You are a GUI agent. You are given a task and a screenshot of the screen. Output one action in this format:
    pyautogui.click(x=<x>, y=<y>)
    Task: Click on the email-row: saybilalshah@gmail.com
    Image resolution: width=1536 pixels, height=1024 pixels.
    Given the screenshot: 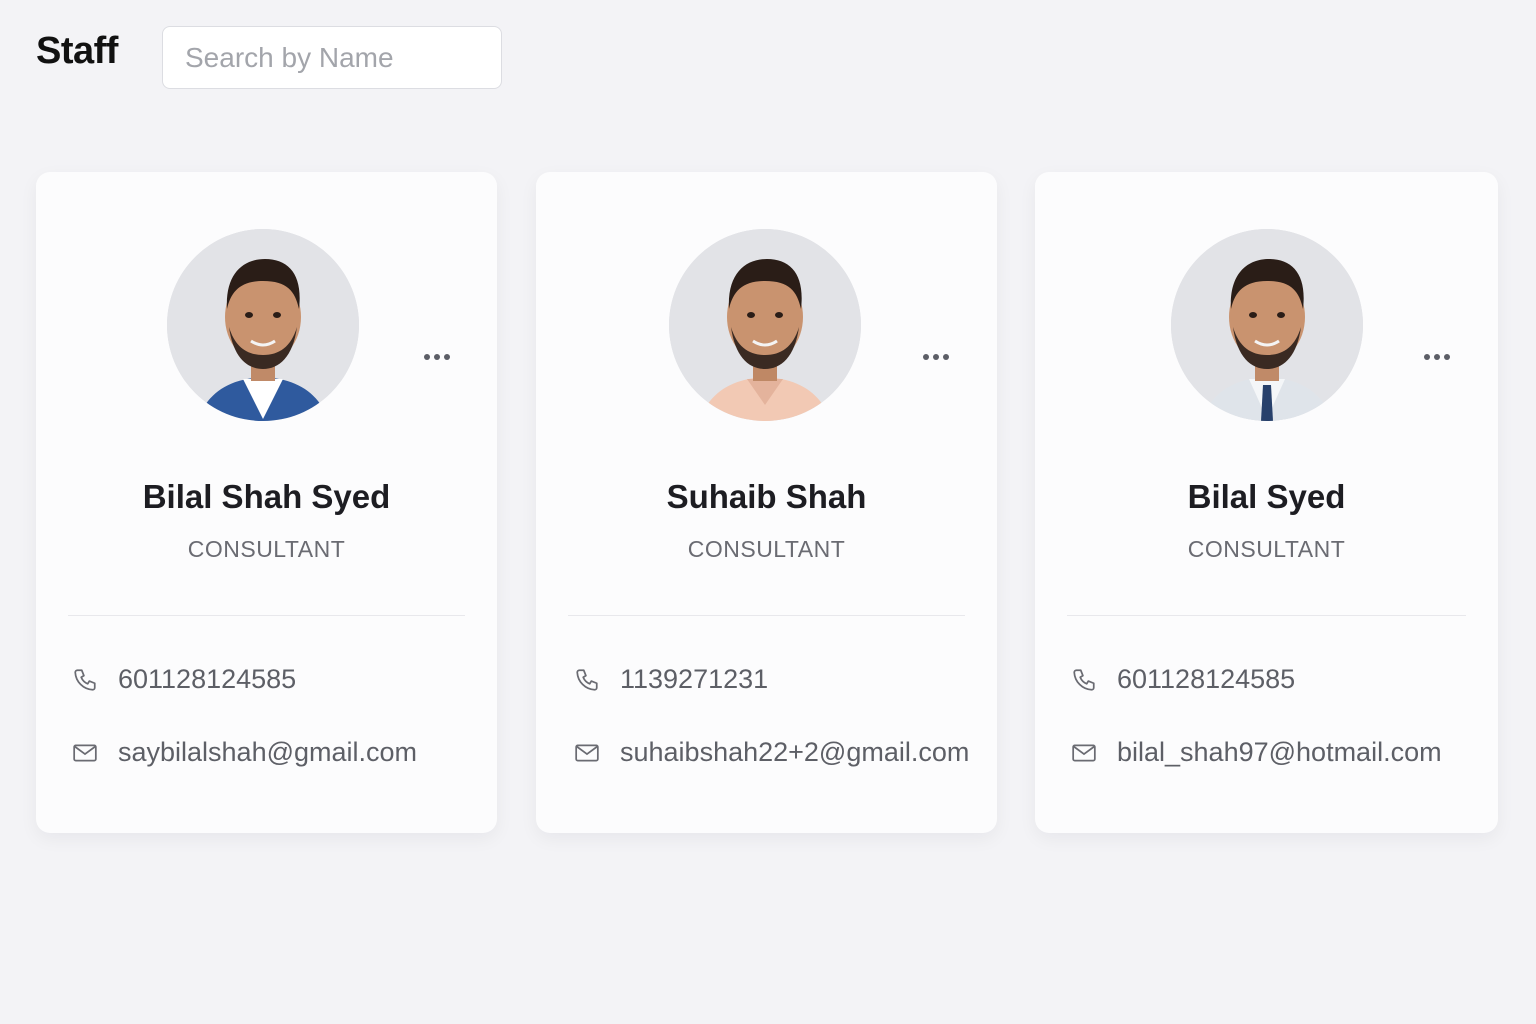 What is the action you would take?
    pyautogui.click(x=244, y=752)
    